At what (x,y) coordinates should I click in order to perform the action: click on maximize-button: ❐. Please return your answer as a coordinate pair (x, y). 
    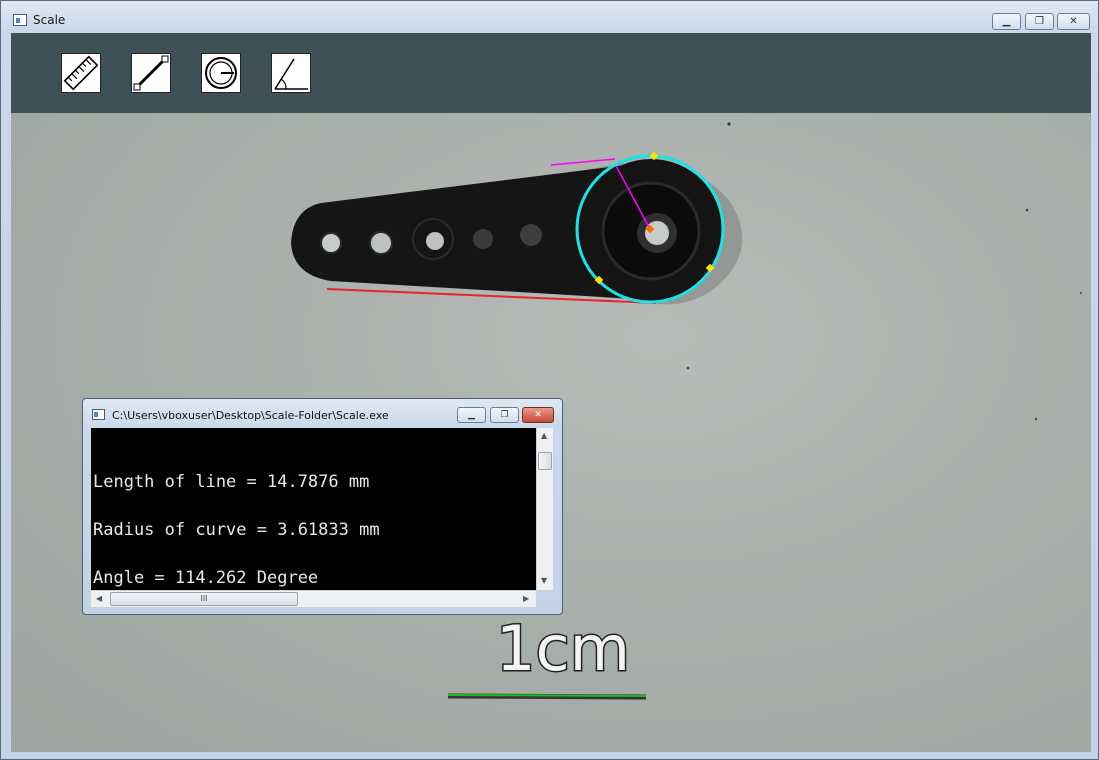
    Looking at the image, I should click on (1039, 21).